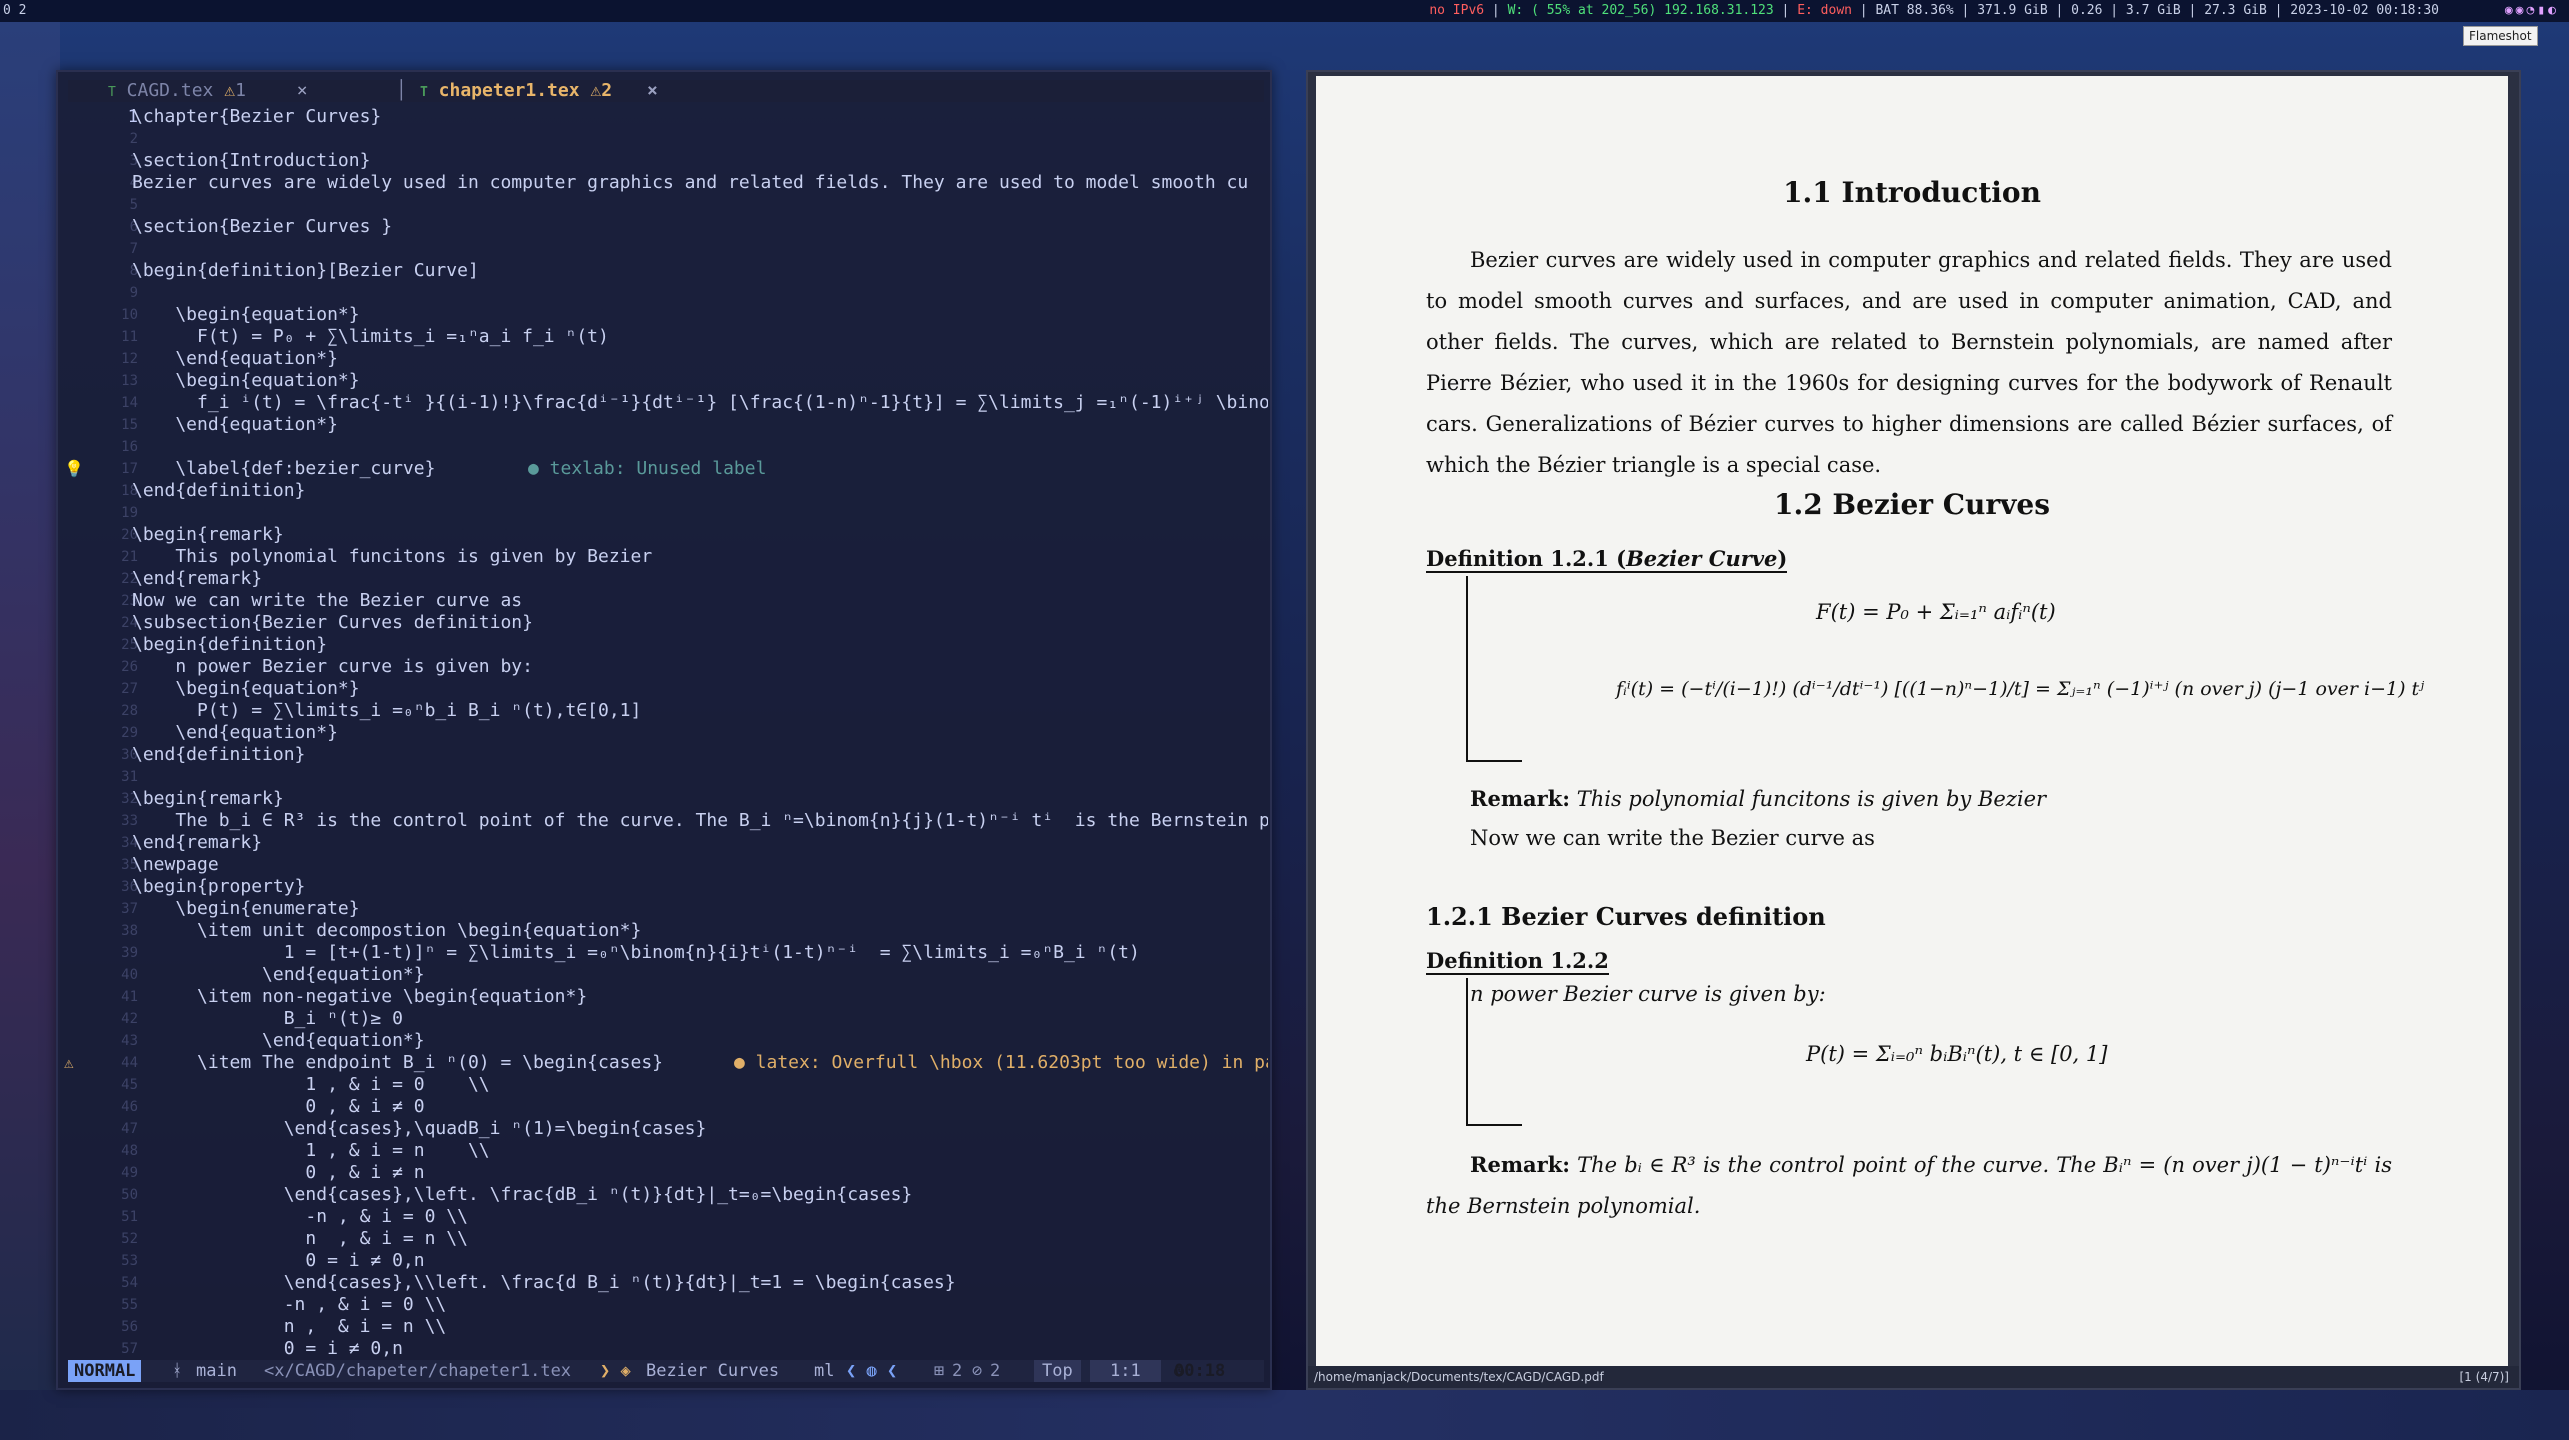 The image size is (2569, 1440). What do you see at coordinates (663, 909) in the screenshot?
I see `code-line: 37 \begin{enumerate}` at bounding box center [663, 909].